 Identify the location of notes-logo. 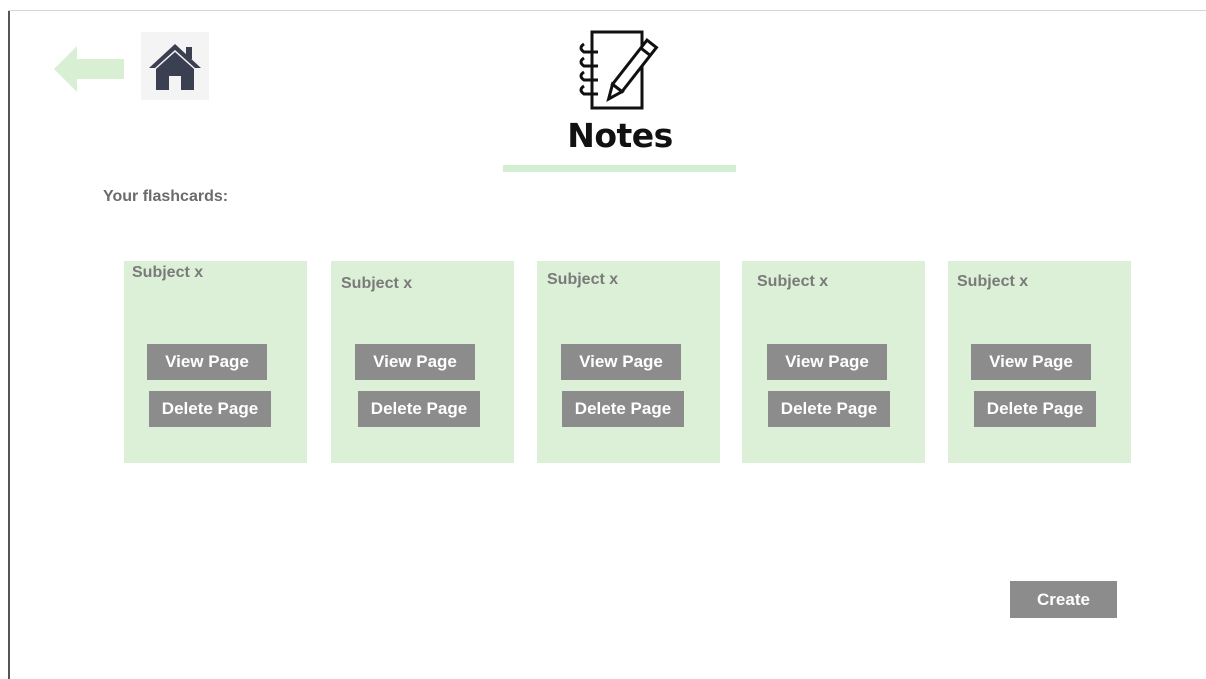
(622, 73).